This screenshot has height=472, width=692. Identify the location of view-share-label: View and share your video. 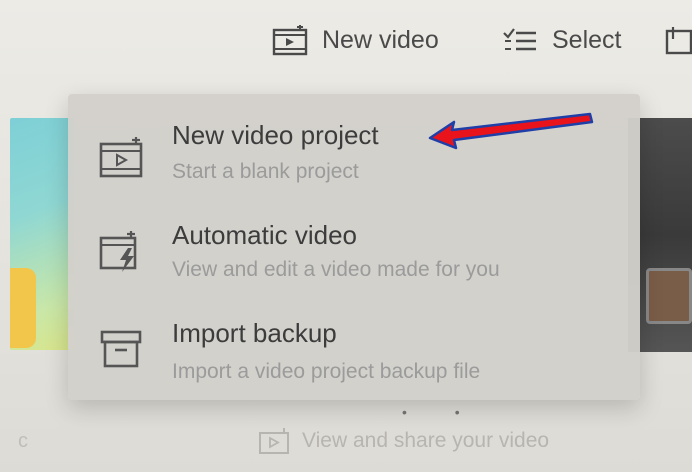
(426, 440).